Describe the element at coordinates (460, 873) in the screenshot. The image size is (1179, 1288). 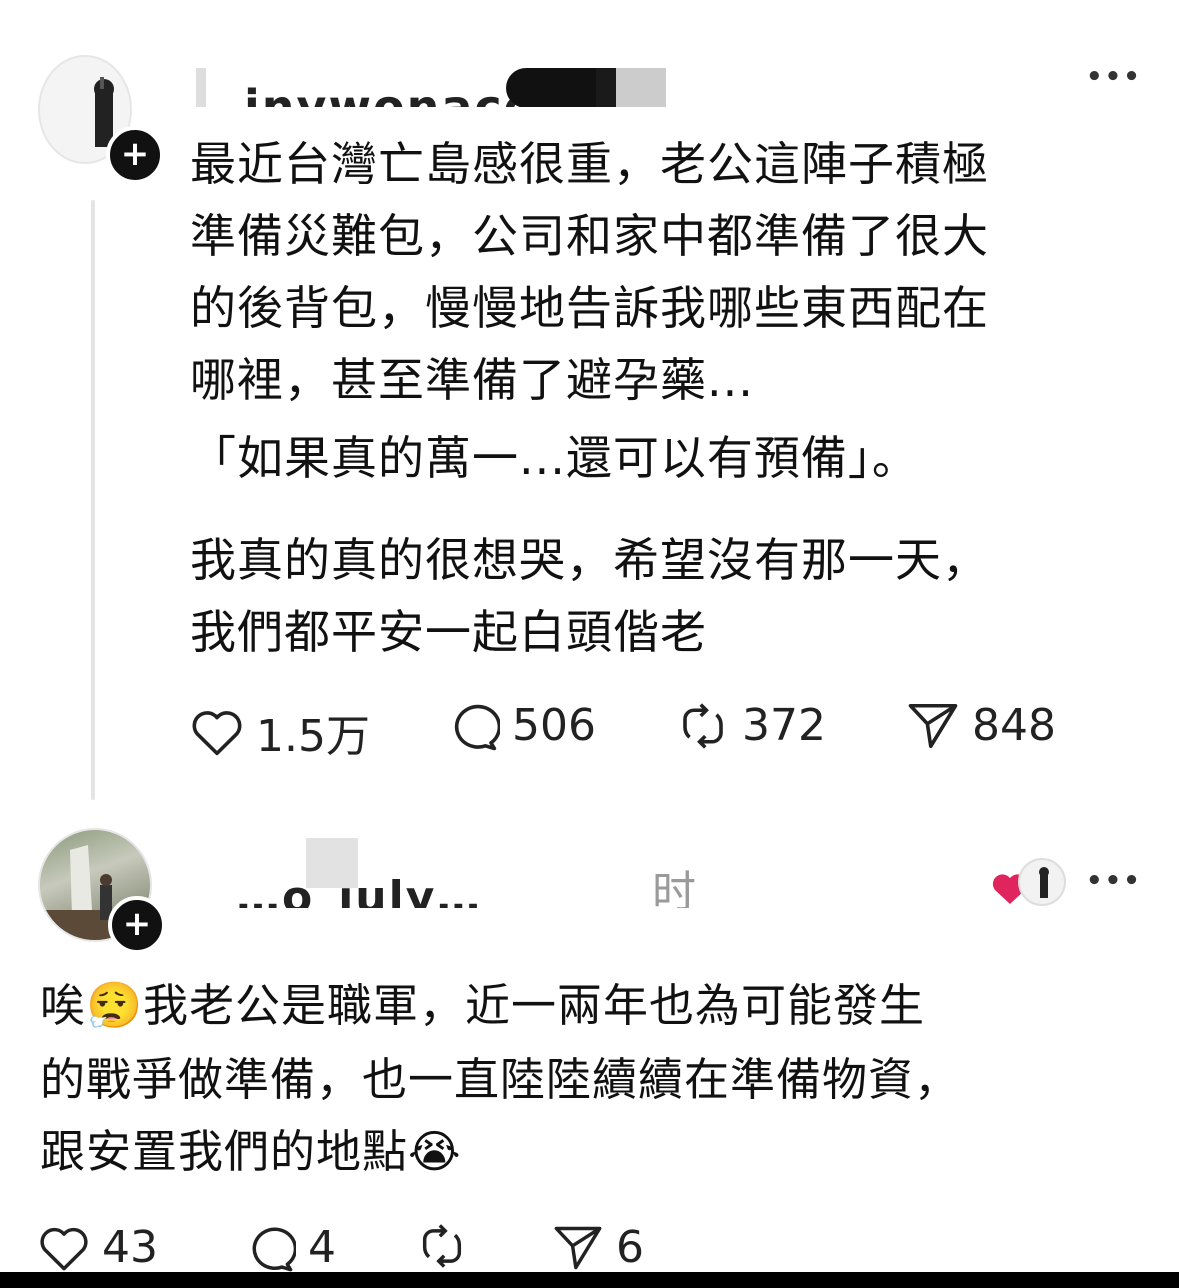
I see `username: …o_july… 时` at that location.